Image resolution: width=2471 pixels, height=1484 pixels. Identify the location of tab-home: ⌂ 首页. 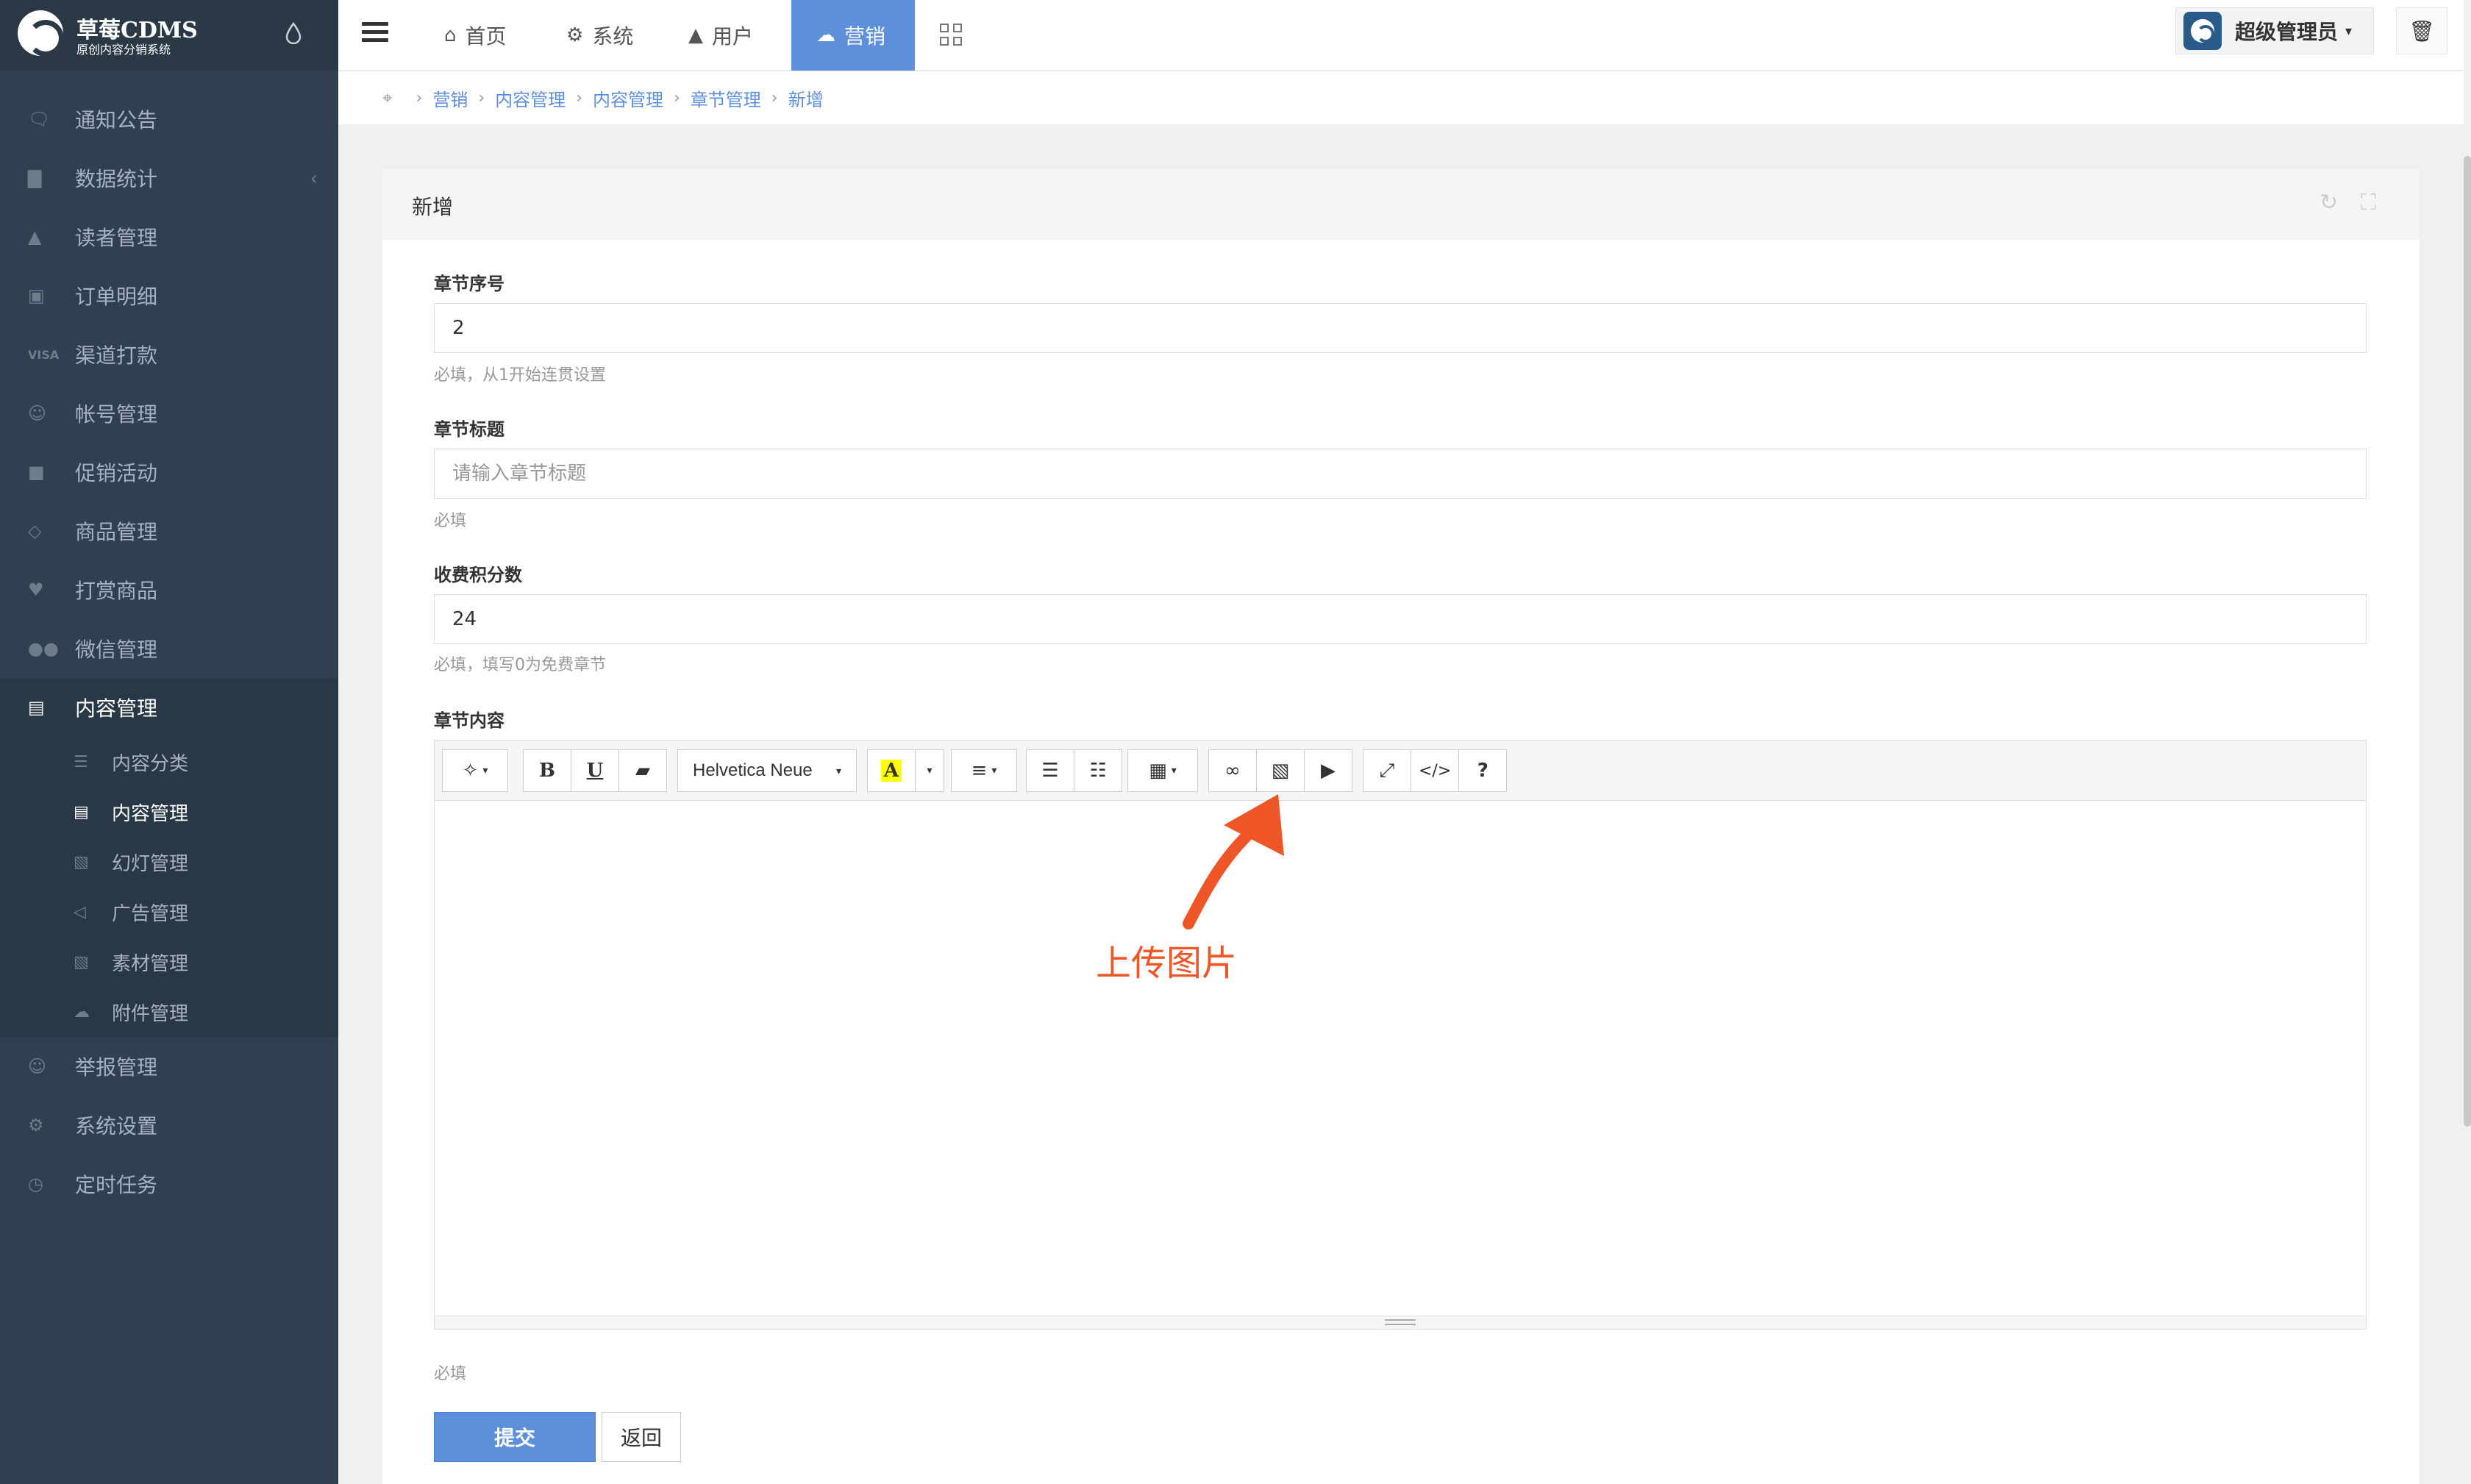
(476, 35).